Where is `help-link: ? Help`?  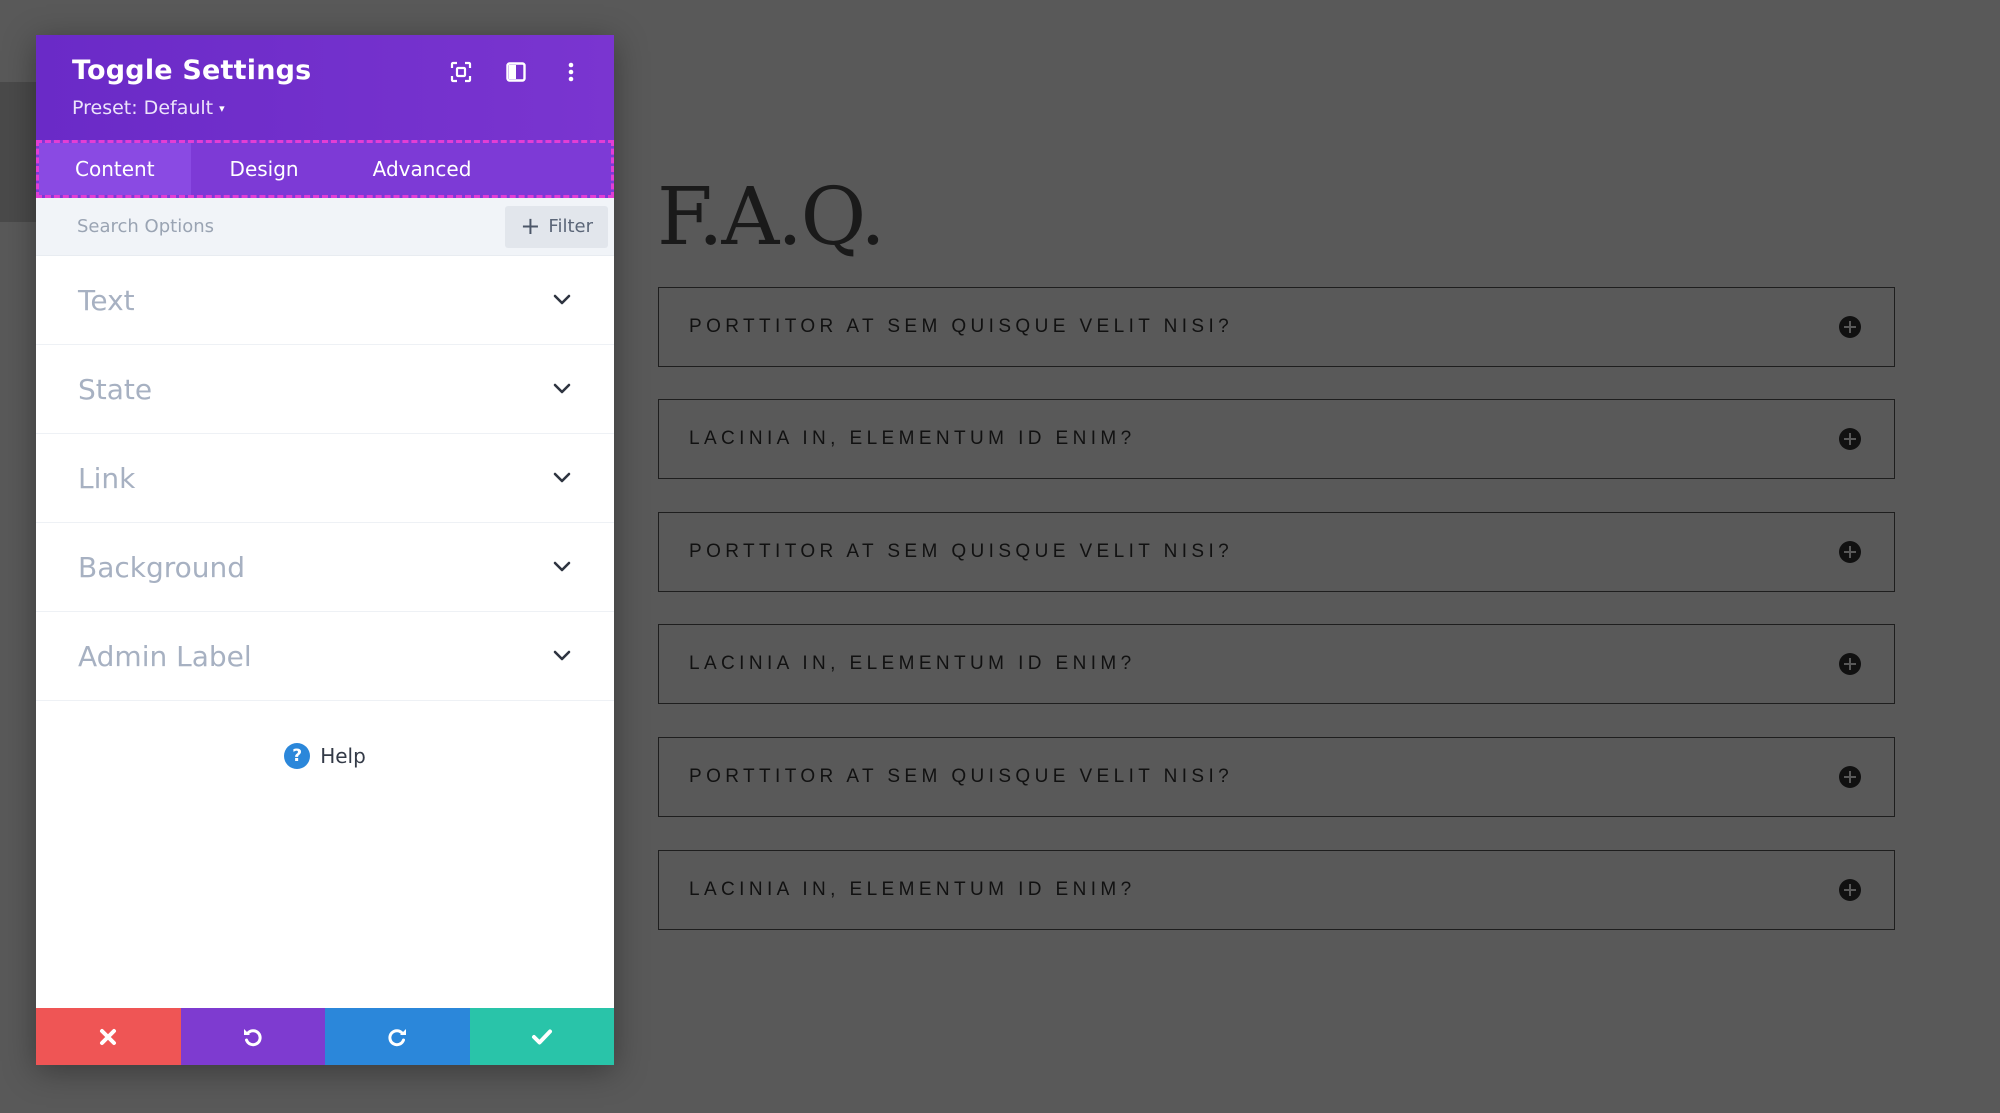
help-link: ? Help is located at coordinates (325, 756).